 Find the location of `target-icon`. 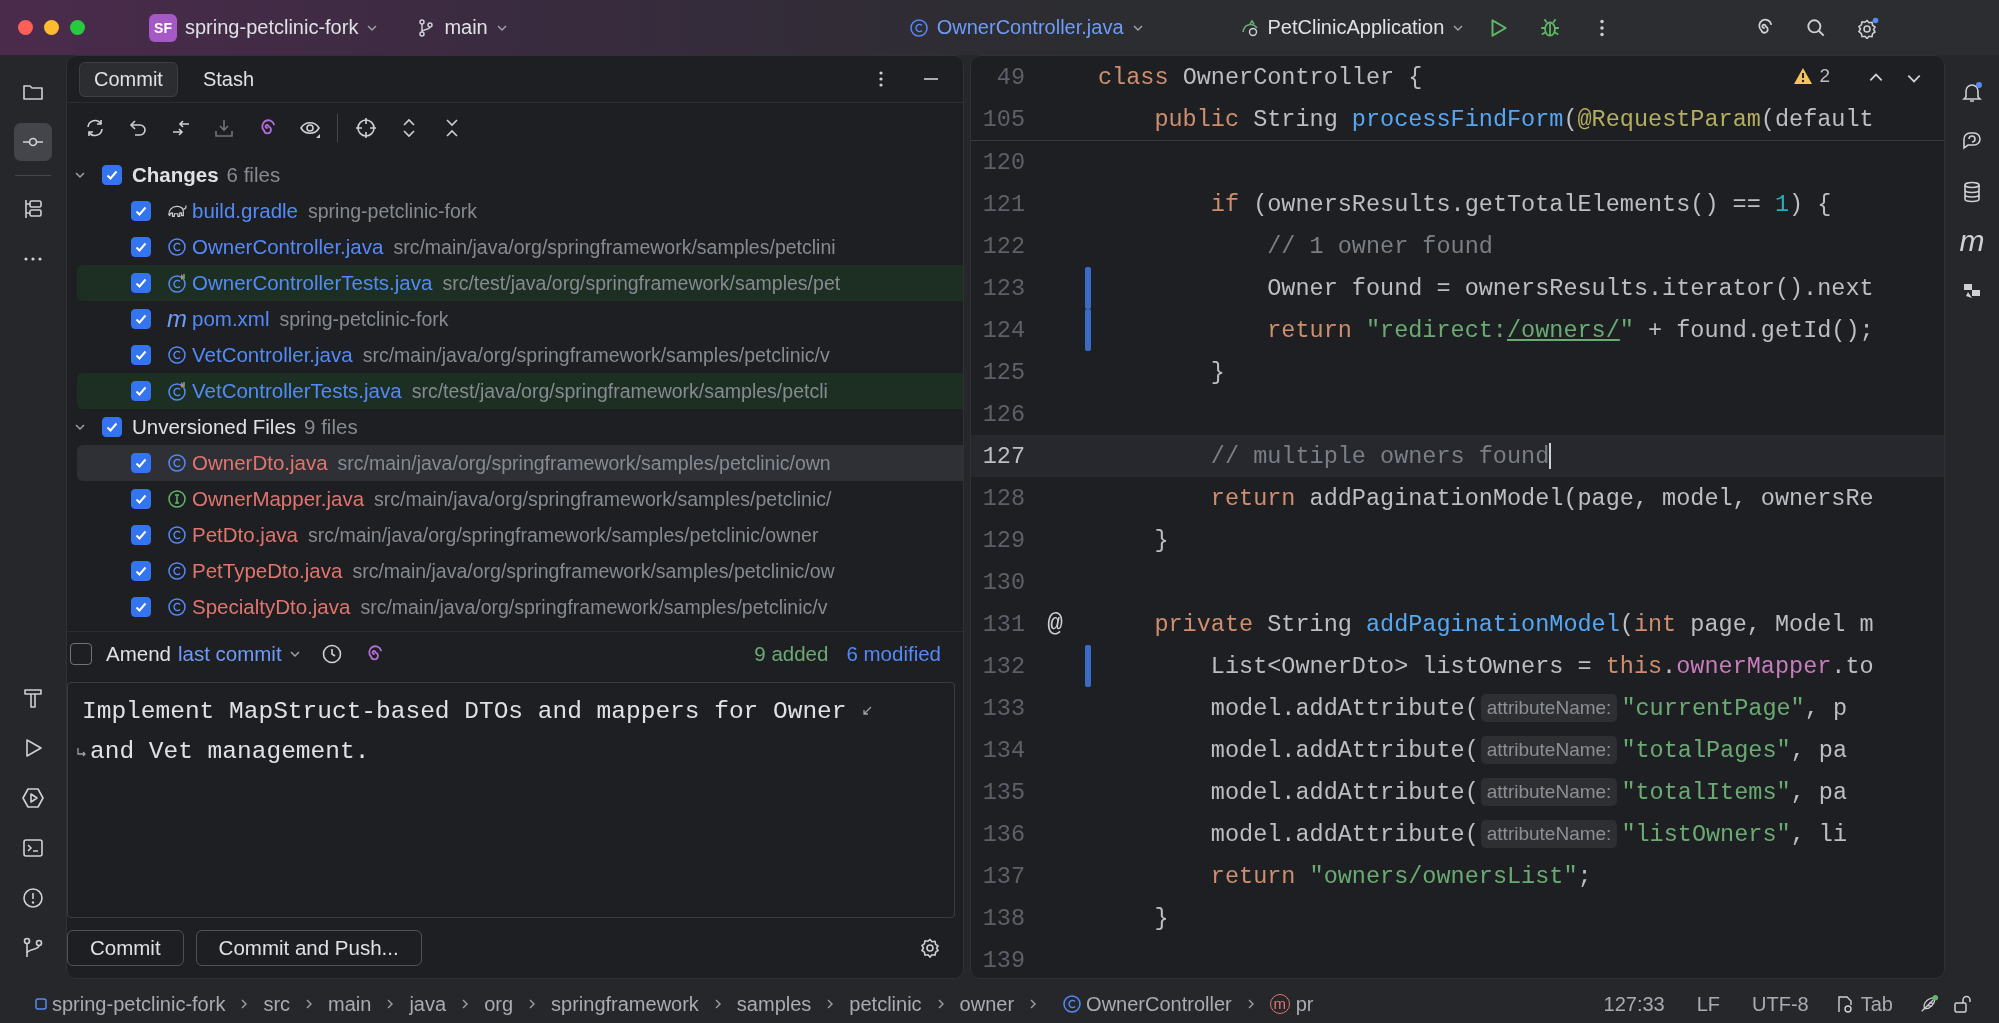

target-icon is located at coordinates (365, 128).